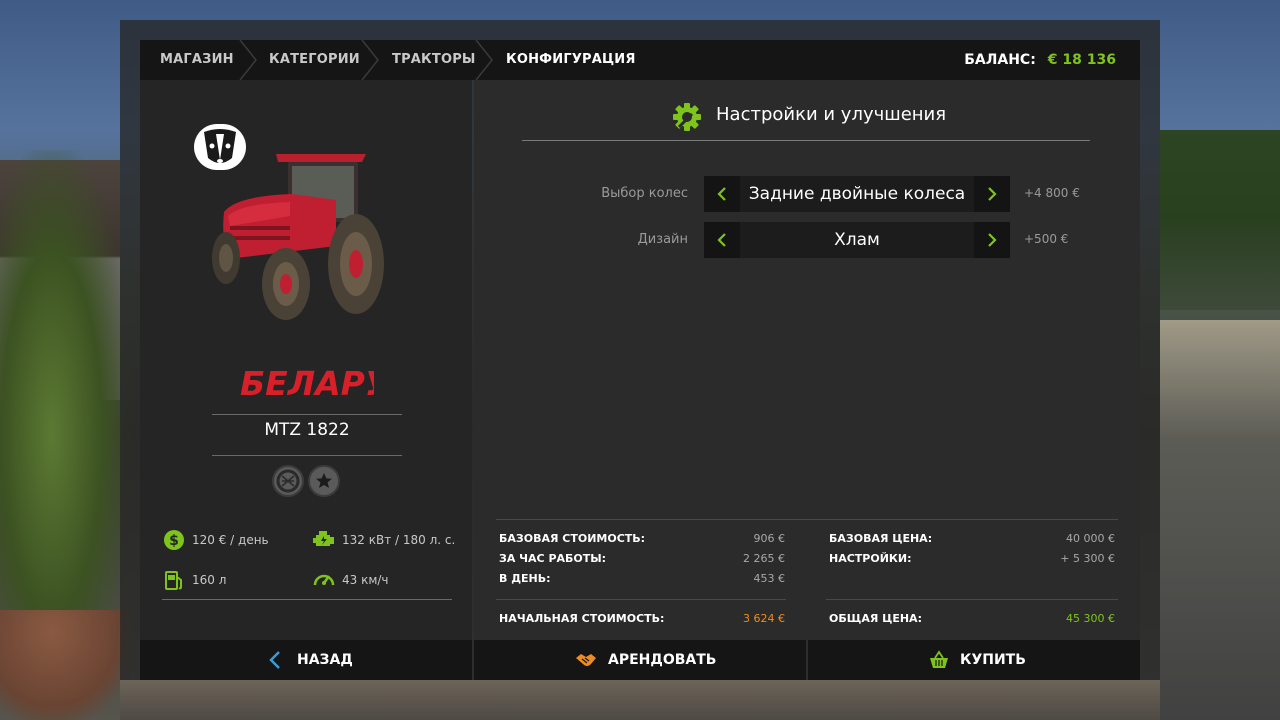 This screenshot has height=720, width=1280. I want to click on design-option-price: +500 €, so click(1046, 239).